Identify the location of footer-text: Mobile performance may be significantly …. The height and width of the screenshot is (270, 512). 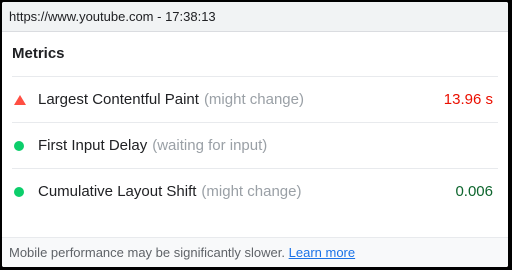
(147, 252).